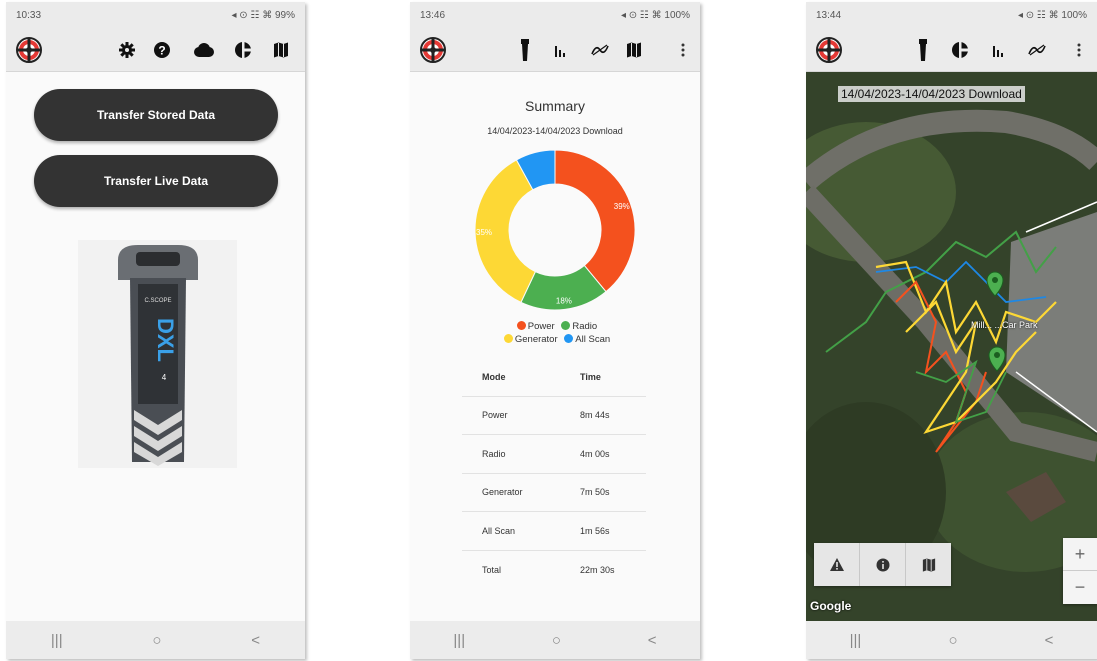  What do you see at coordinates (554, 454) in the screenshot?
I see `table-row: Radio 4m 00s` at bounding box center [554, 454].